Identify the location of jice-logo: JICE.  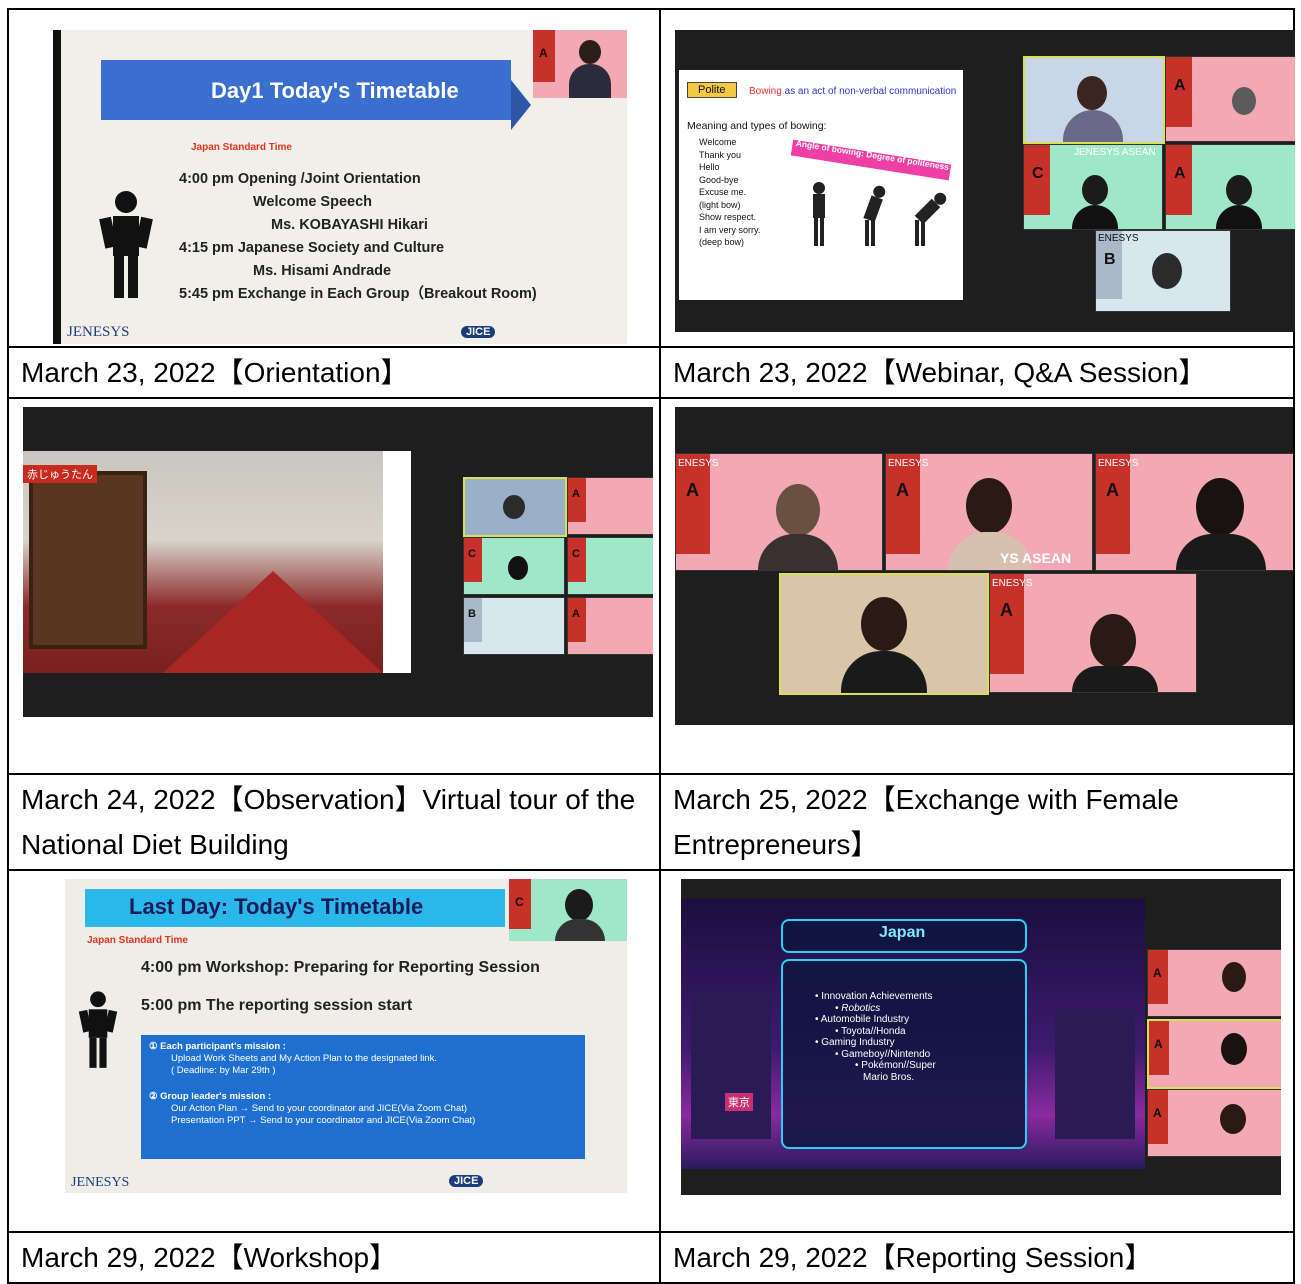
(478, 332).